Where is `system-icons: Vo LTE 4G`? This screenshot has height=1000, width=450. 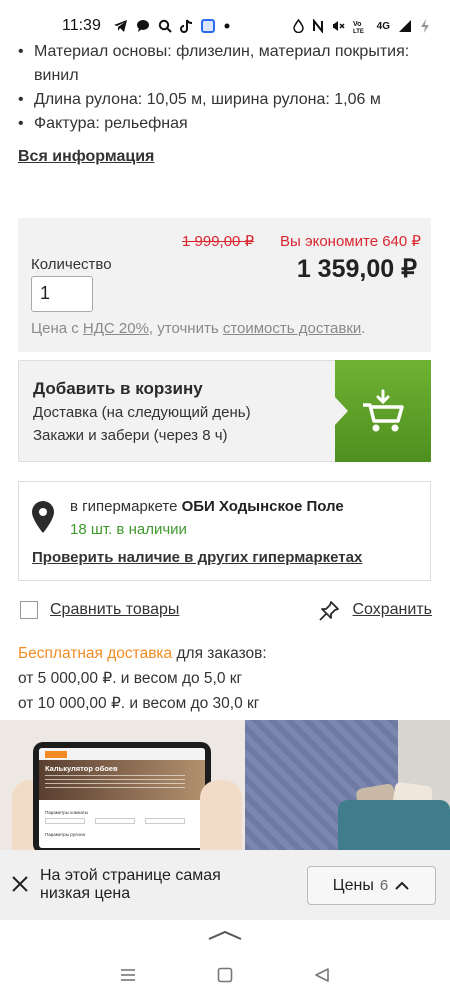 system-icons: Vo LTE 4G is located at coordinates (361, 26).